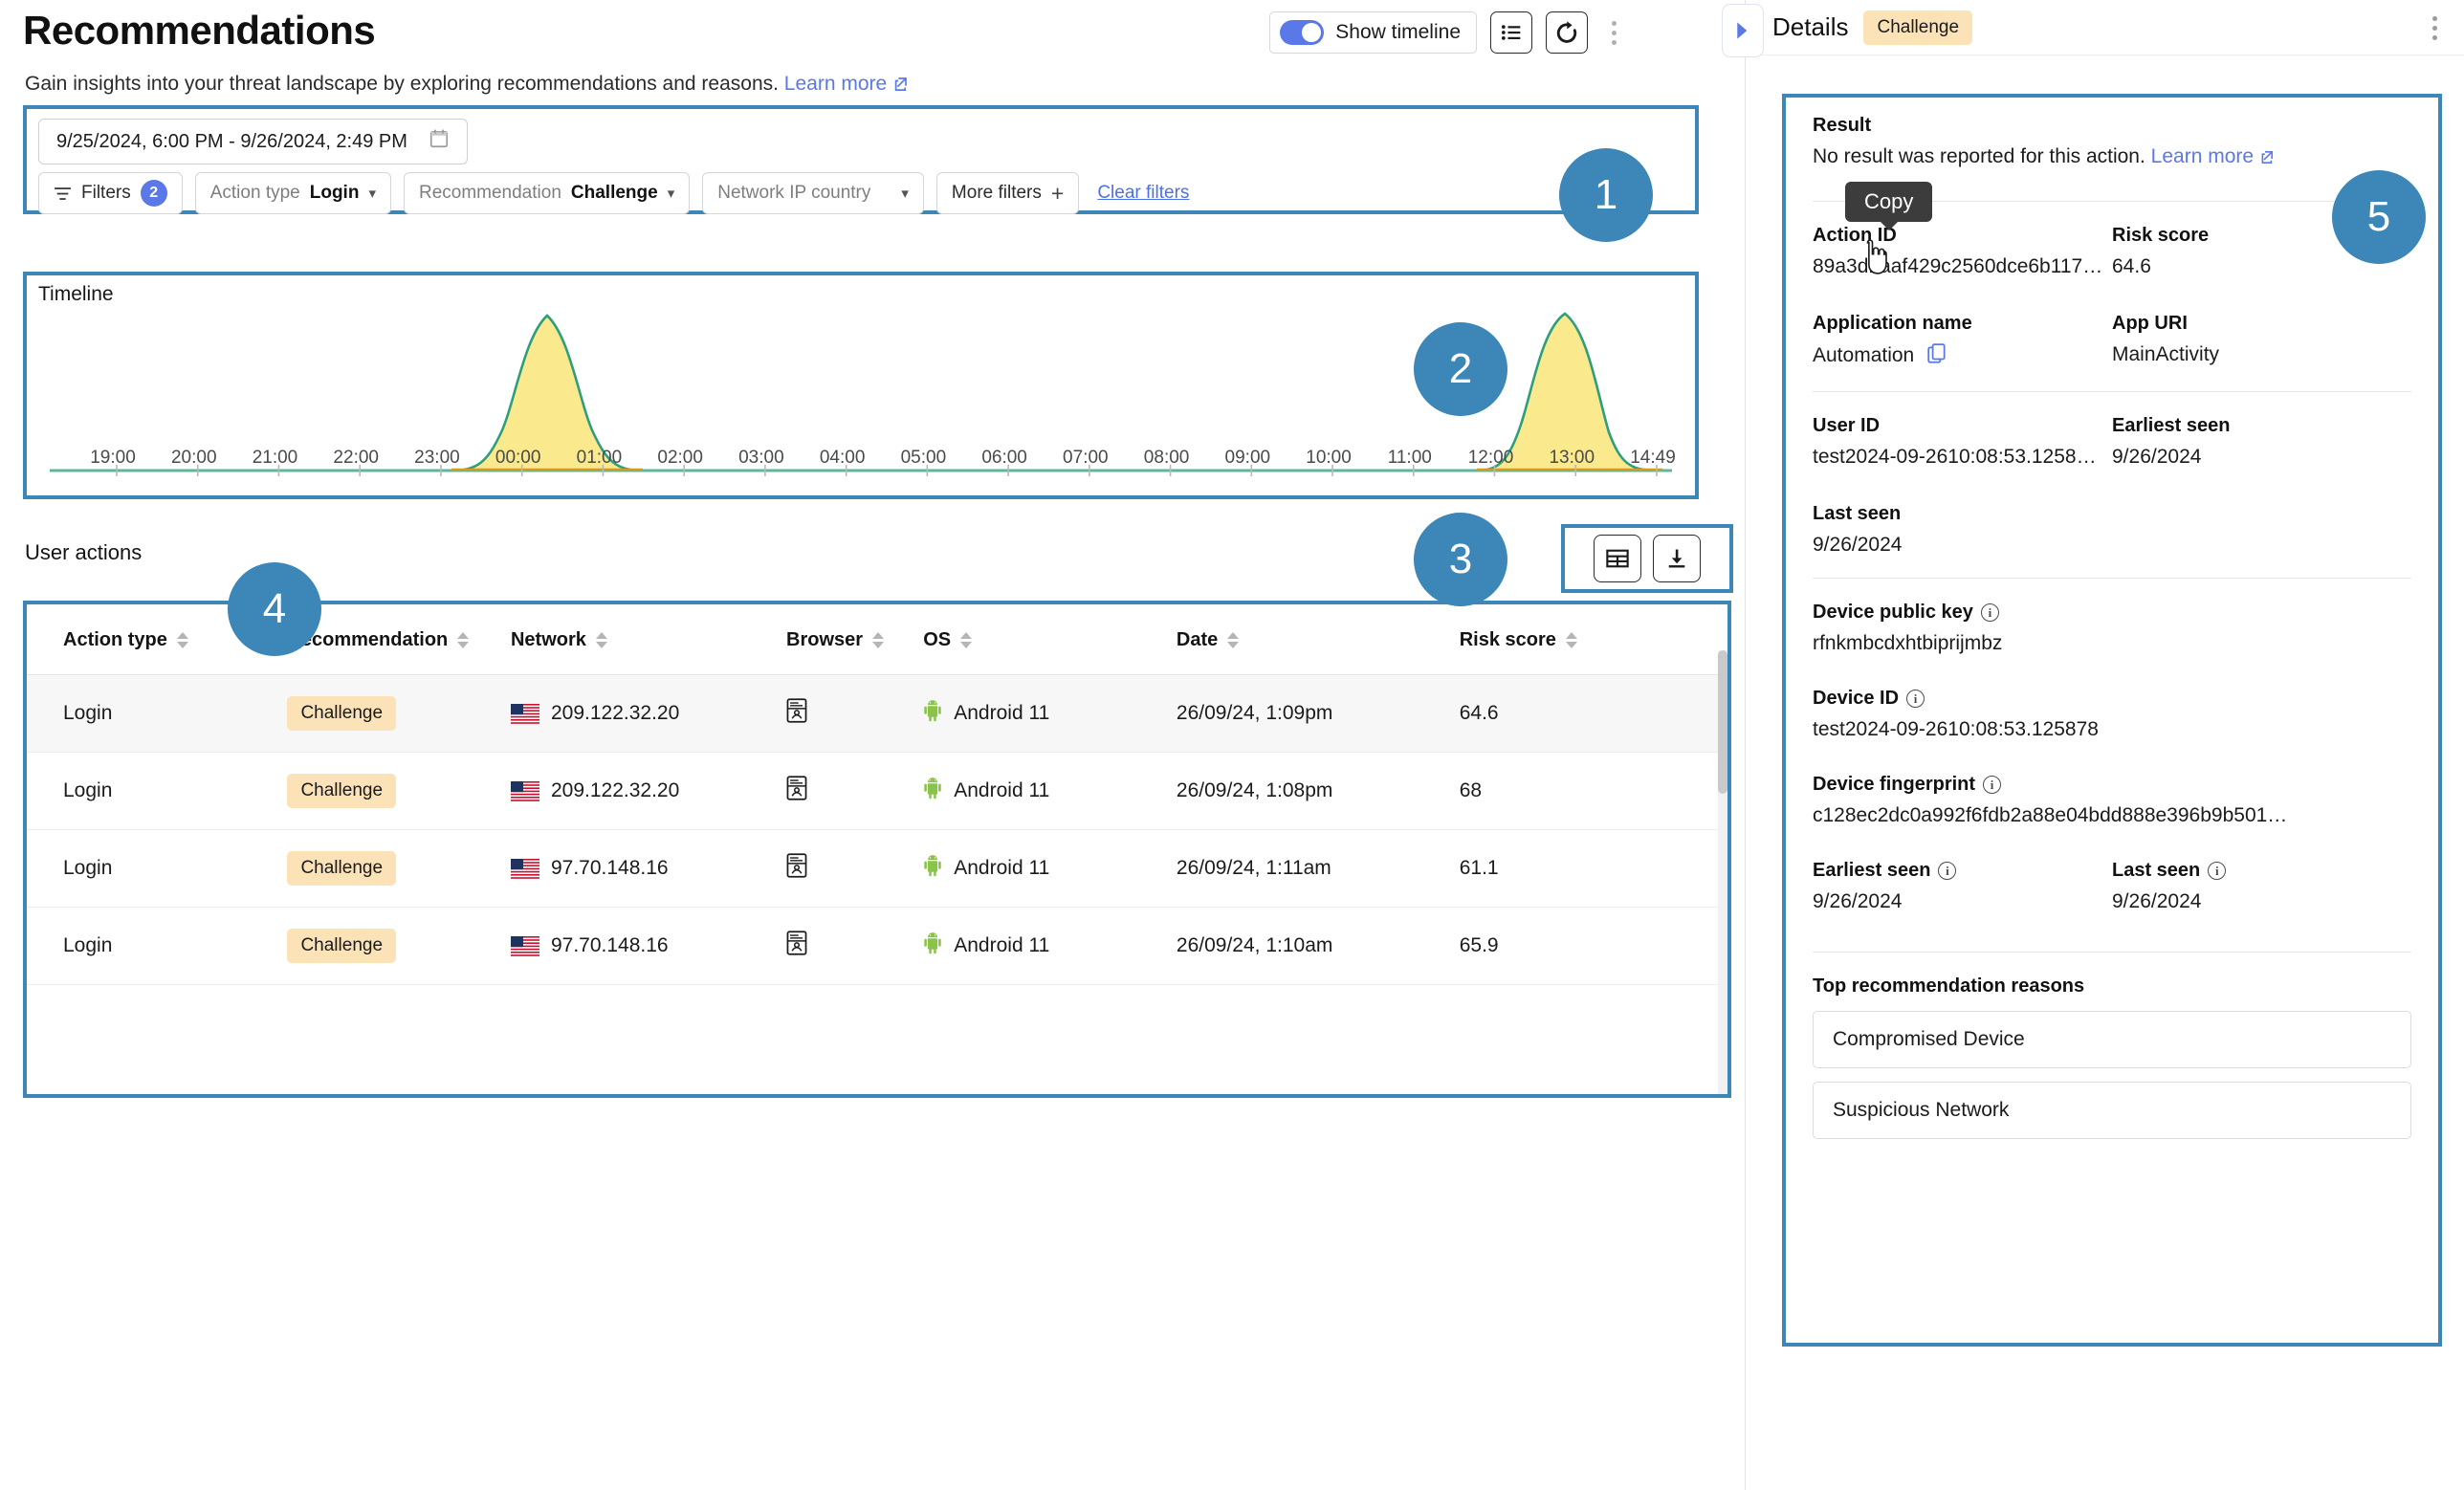 The width and height of the screenshot is (2464, 1490). Describe the element at coordinates (1617, 558) in the screenshot. I see `table-columns-button` at that location.